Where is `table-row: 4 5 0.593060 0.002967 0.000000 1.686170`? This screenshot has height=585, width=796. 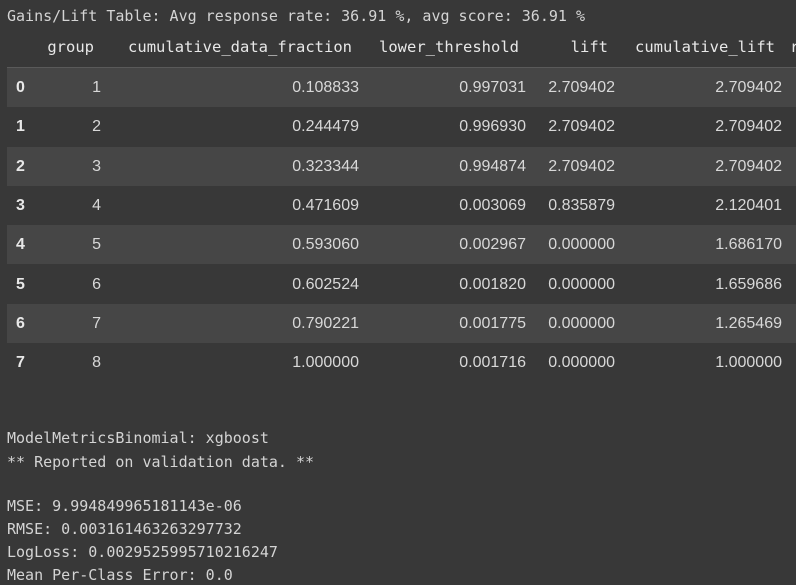
table-row: 4 5 0.593060 0.002967 0.000000 1.686170 is located at coordinates (401, 245).